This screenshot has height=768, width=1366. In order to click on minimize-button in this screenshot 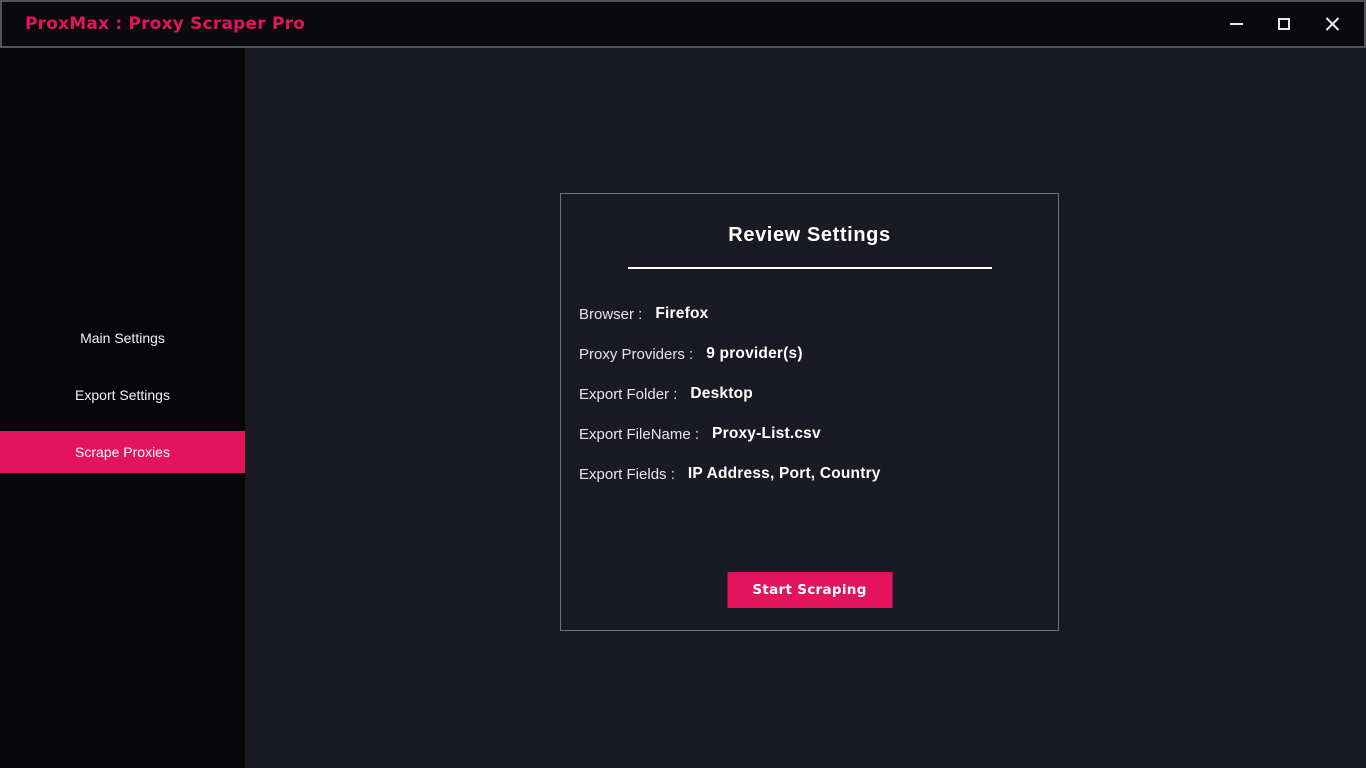, I will do `click(1236, 24)`.